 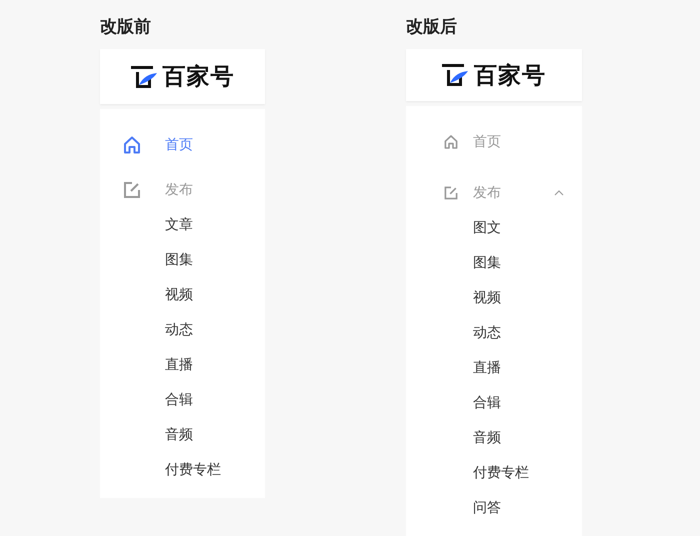 I want to click on submenu-item: 文章, so click(x=182, y=225).